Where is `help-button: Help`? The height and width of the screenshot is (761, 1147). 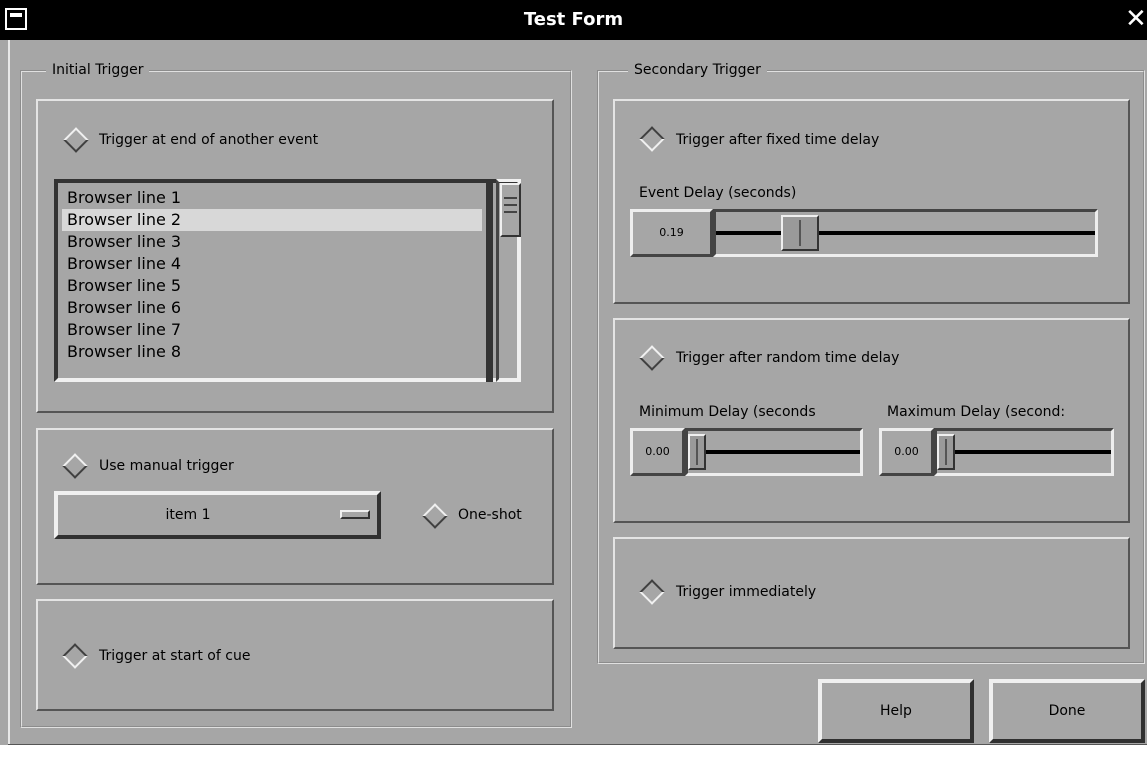 help-button: Help is located at coordinates (896, 711).